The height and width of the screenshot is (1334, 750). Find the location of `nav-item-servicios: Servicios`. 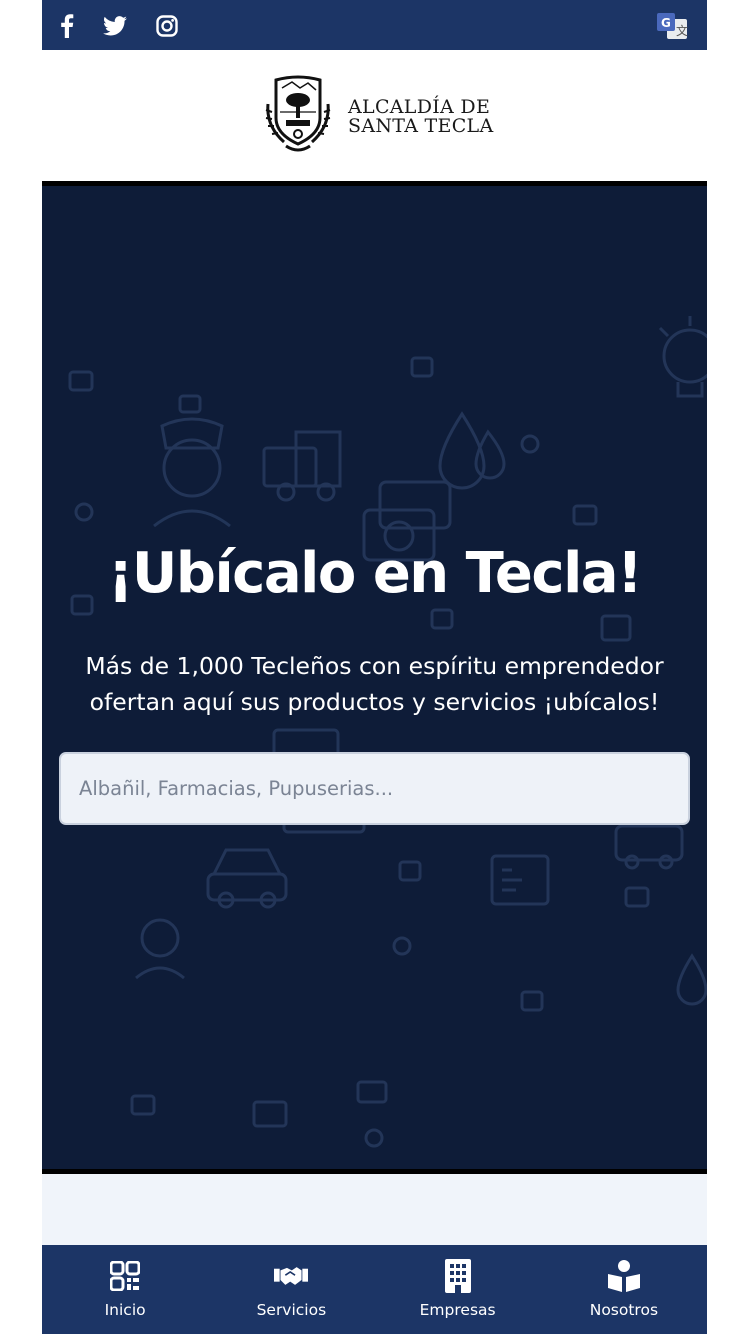

nav-item-servicios: Servicios is located at coordinates (291, 1289).